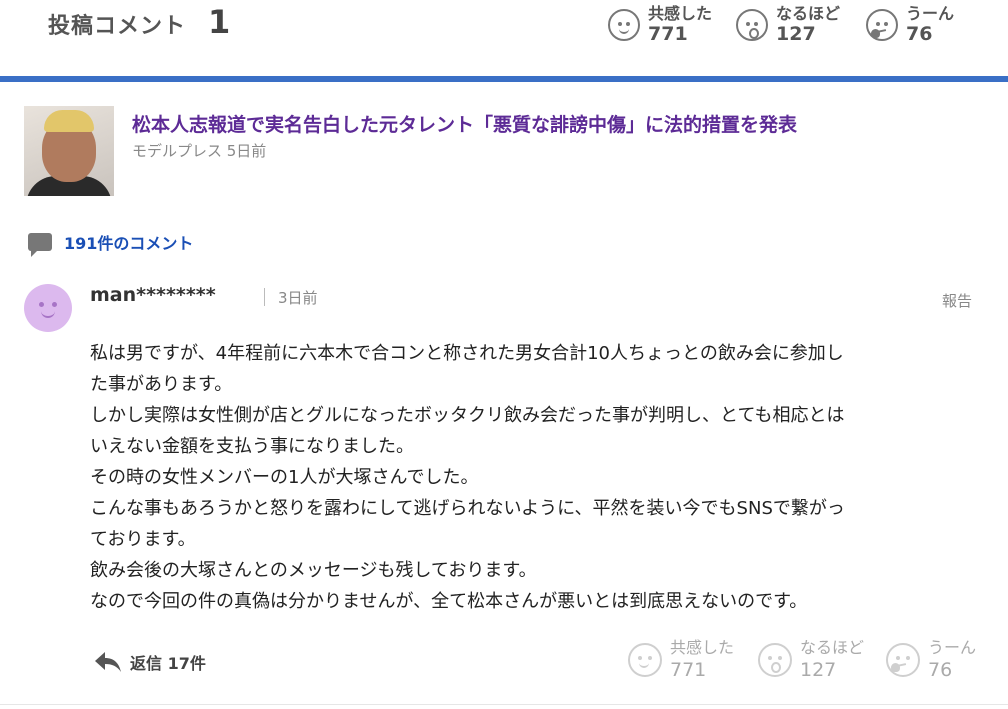 Image resolution: width=1008 pixels, height=709 pixels. Describe the element at coordinates (143, 539) in the screenshot. I see `comment-line: ております。` at that location.